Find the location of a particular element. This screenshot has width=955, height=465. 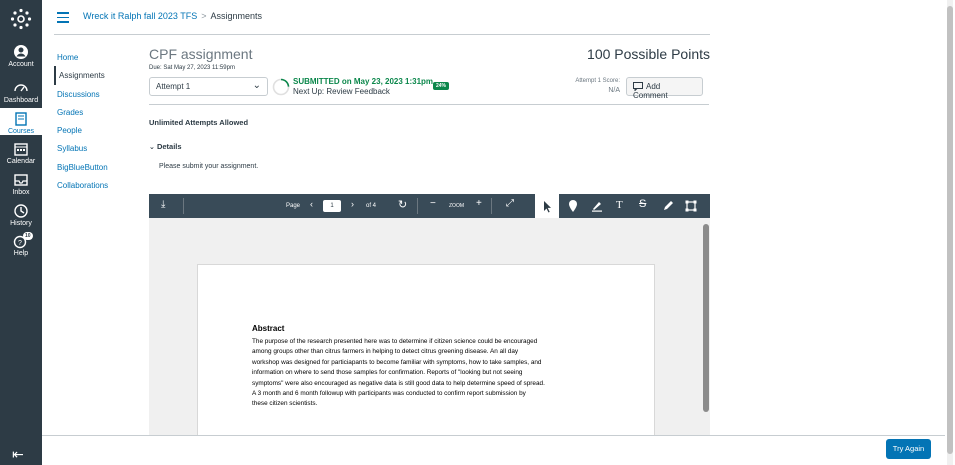

viewer-toolbar: ⤓ Page ‹ 1 › of 4 ↻ − ZOOM + ⤢ T S is located at coordinates (429, 206).